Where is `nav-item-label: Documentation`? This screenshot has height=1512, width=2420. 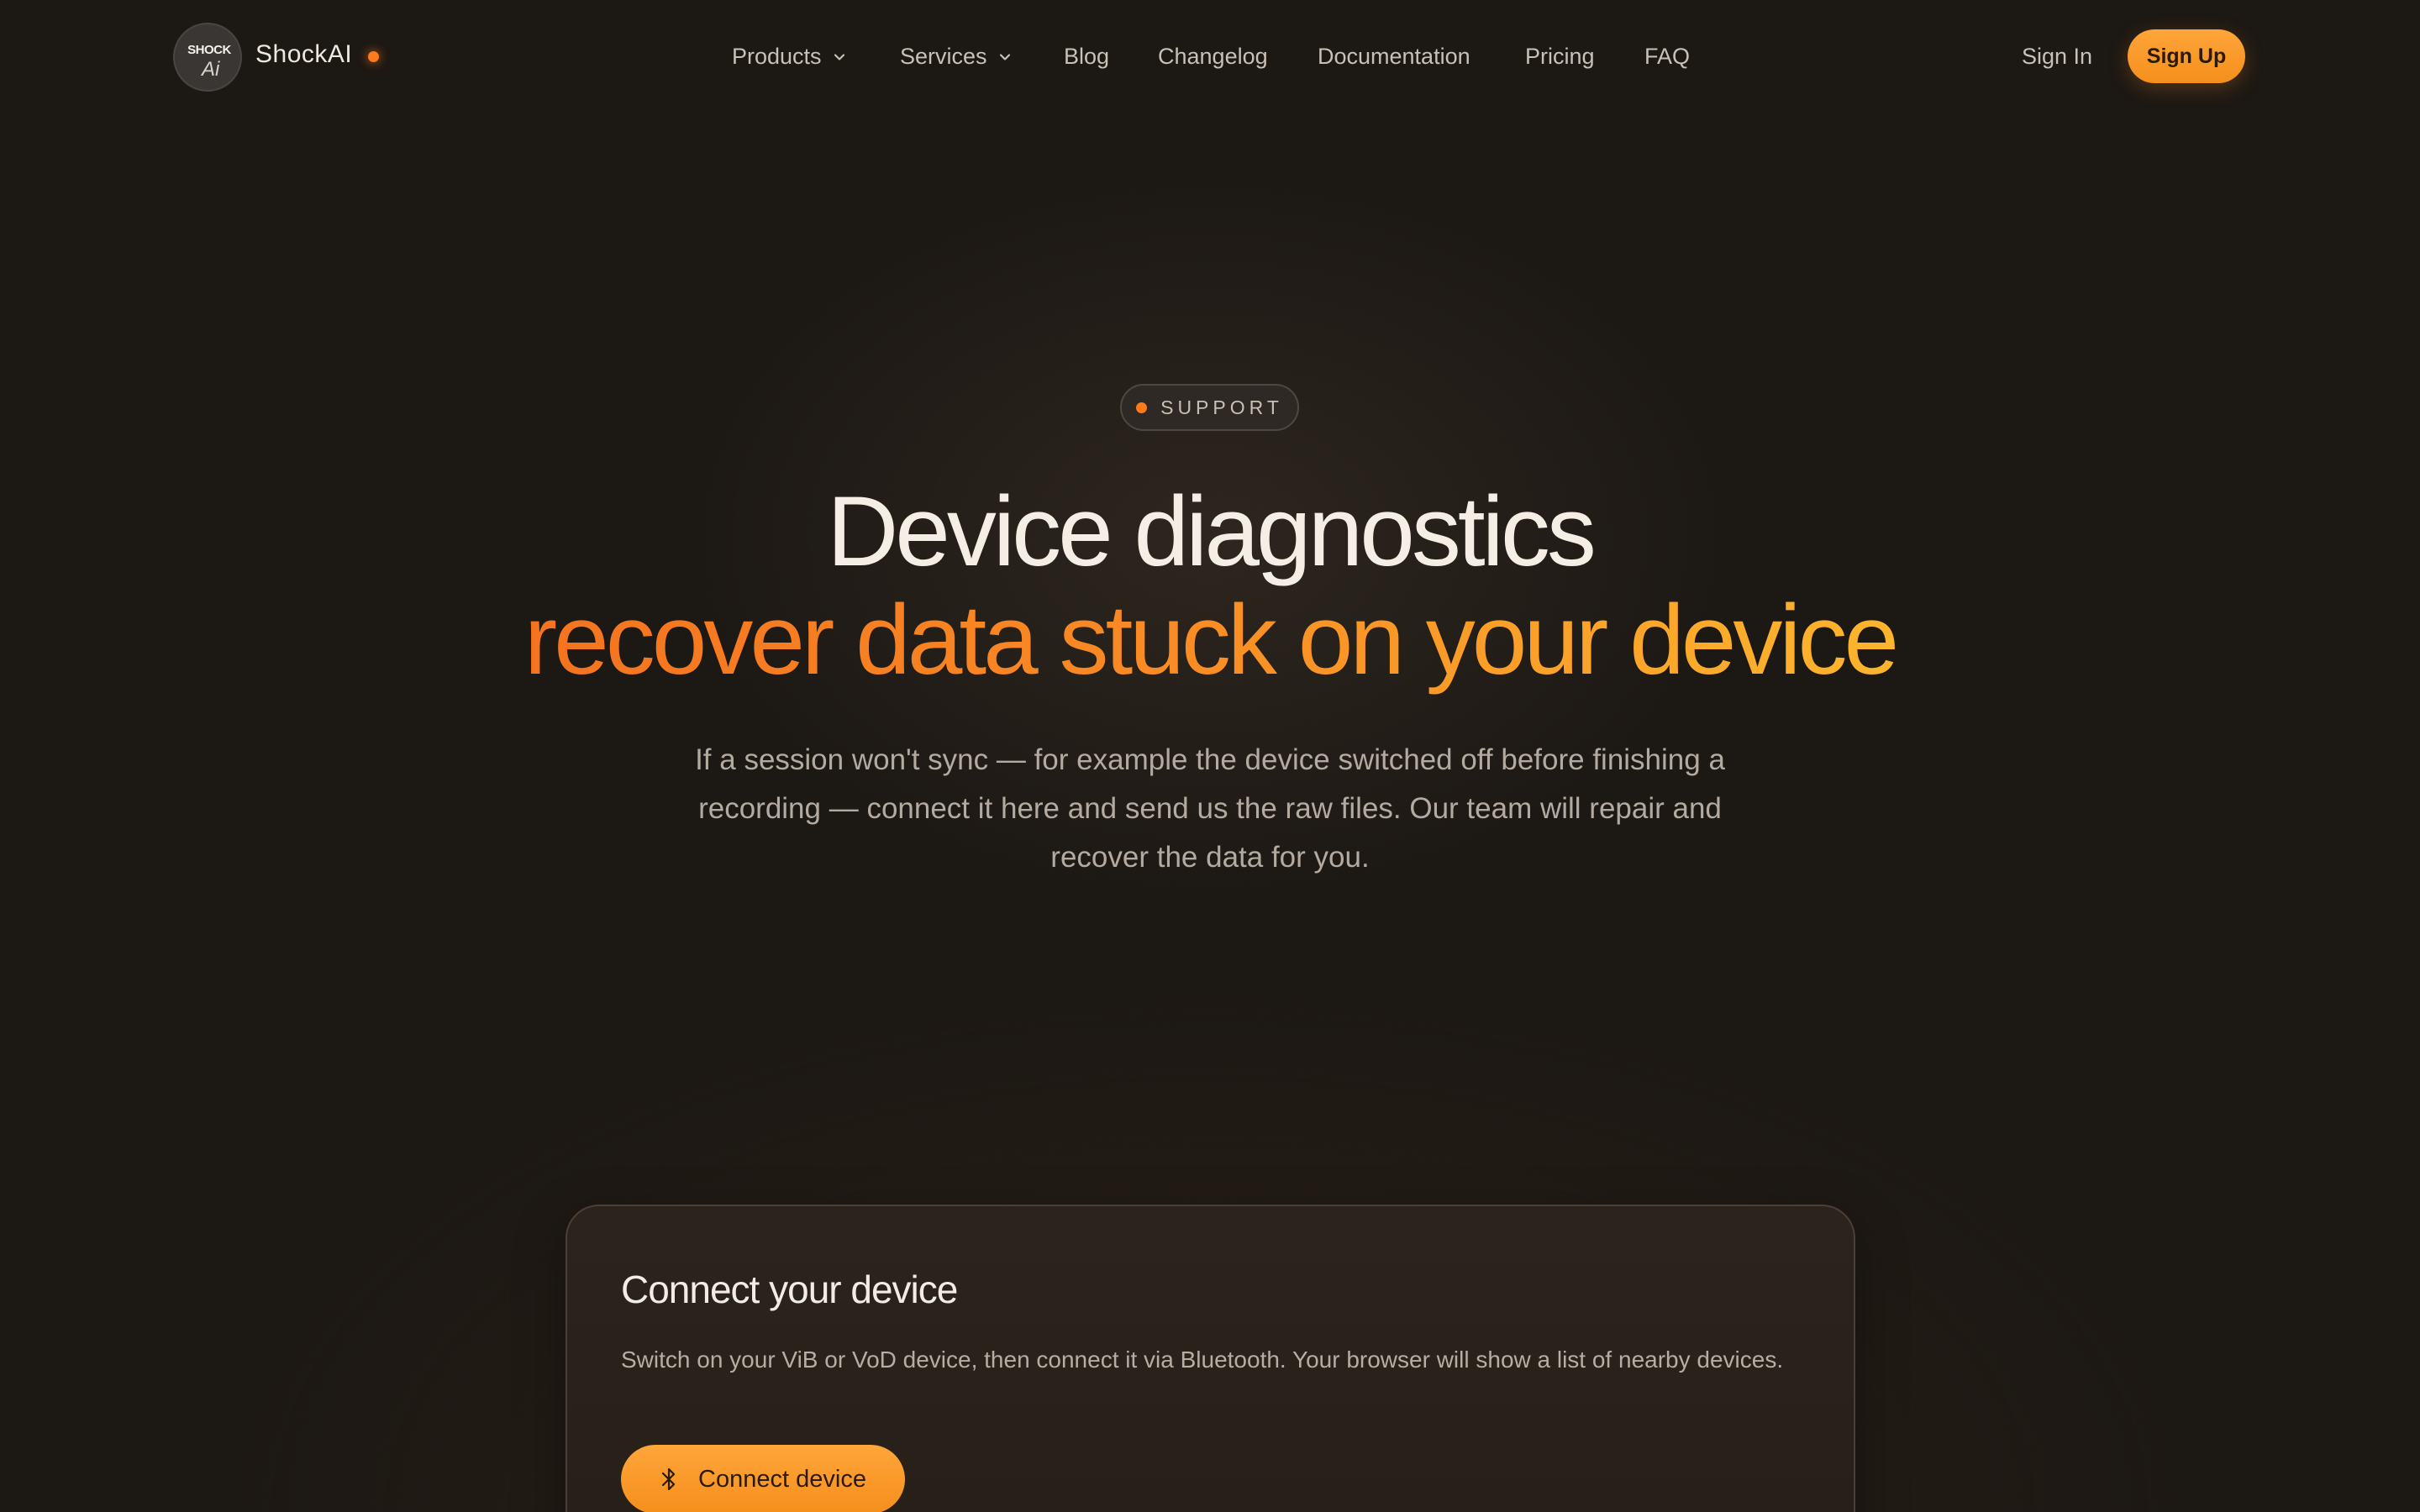 nav-item-label: Documentation is located at coordinates (1394, 56).